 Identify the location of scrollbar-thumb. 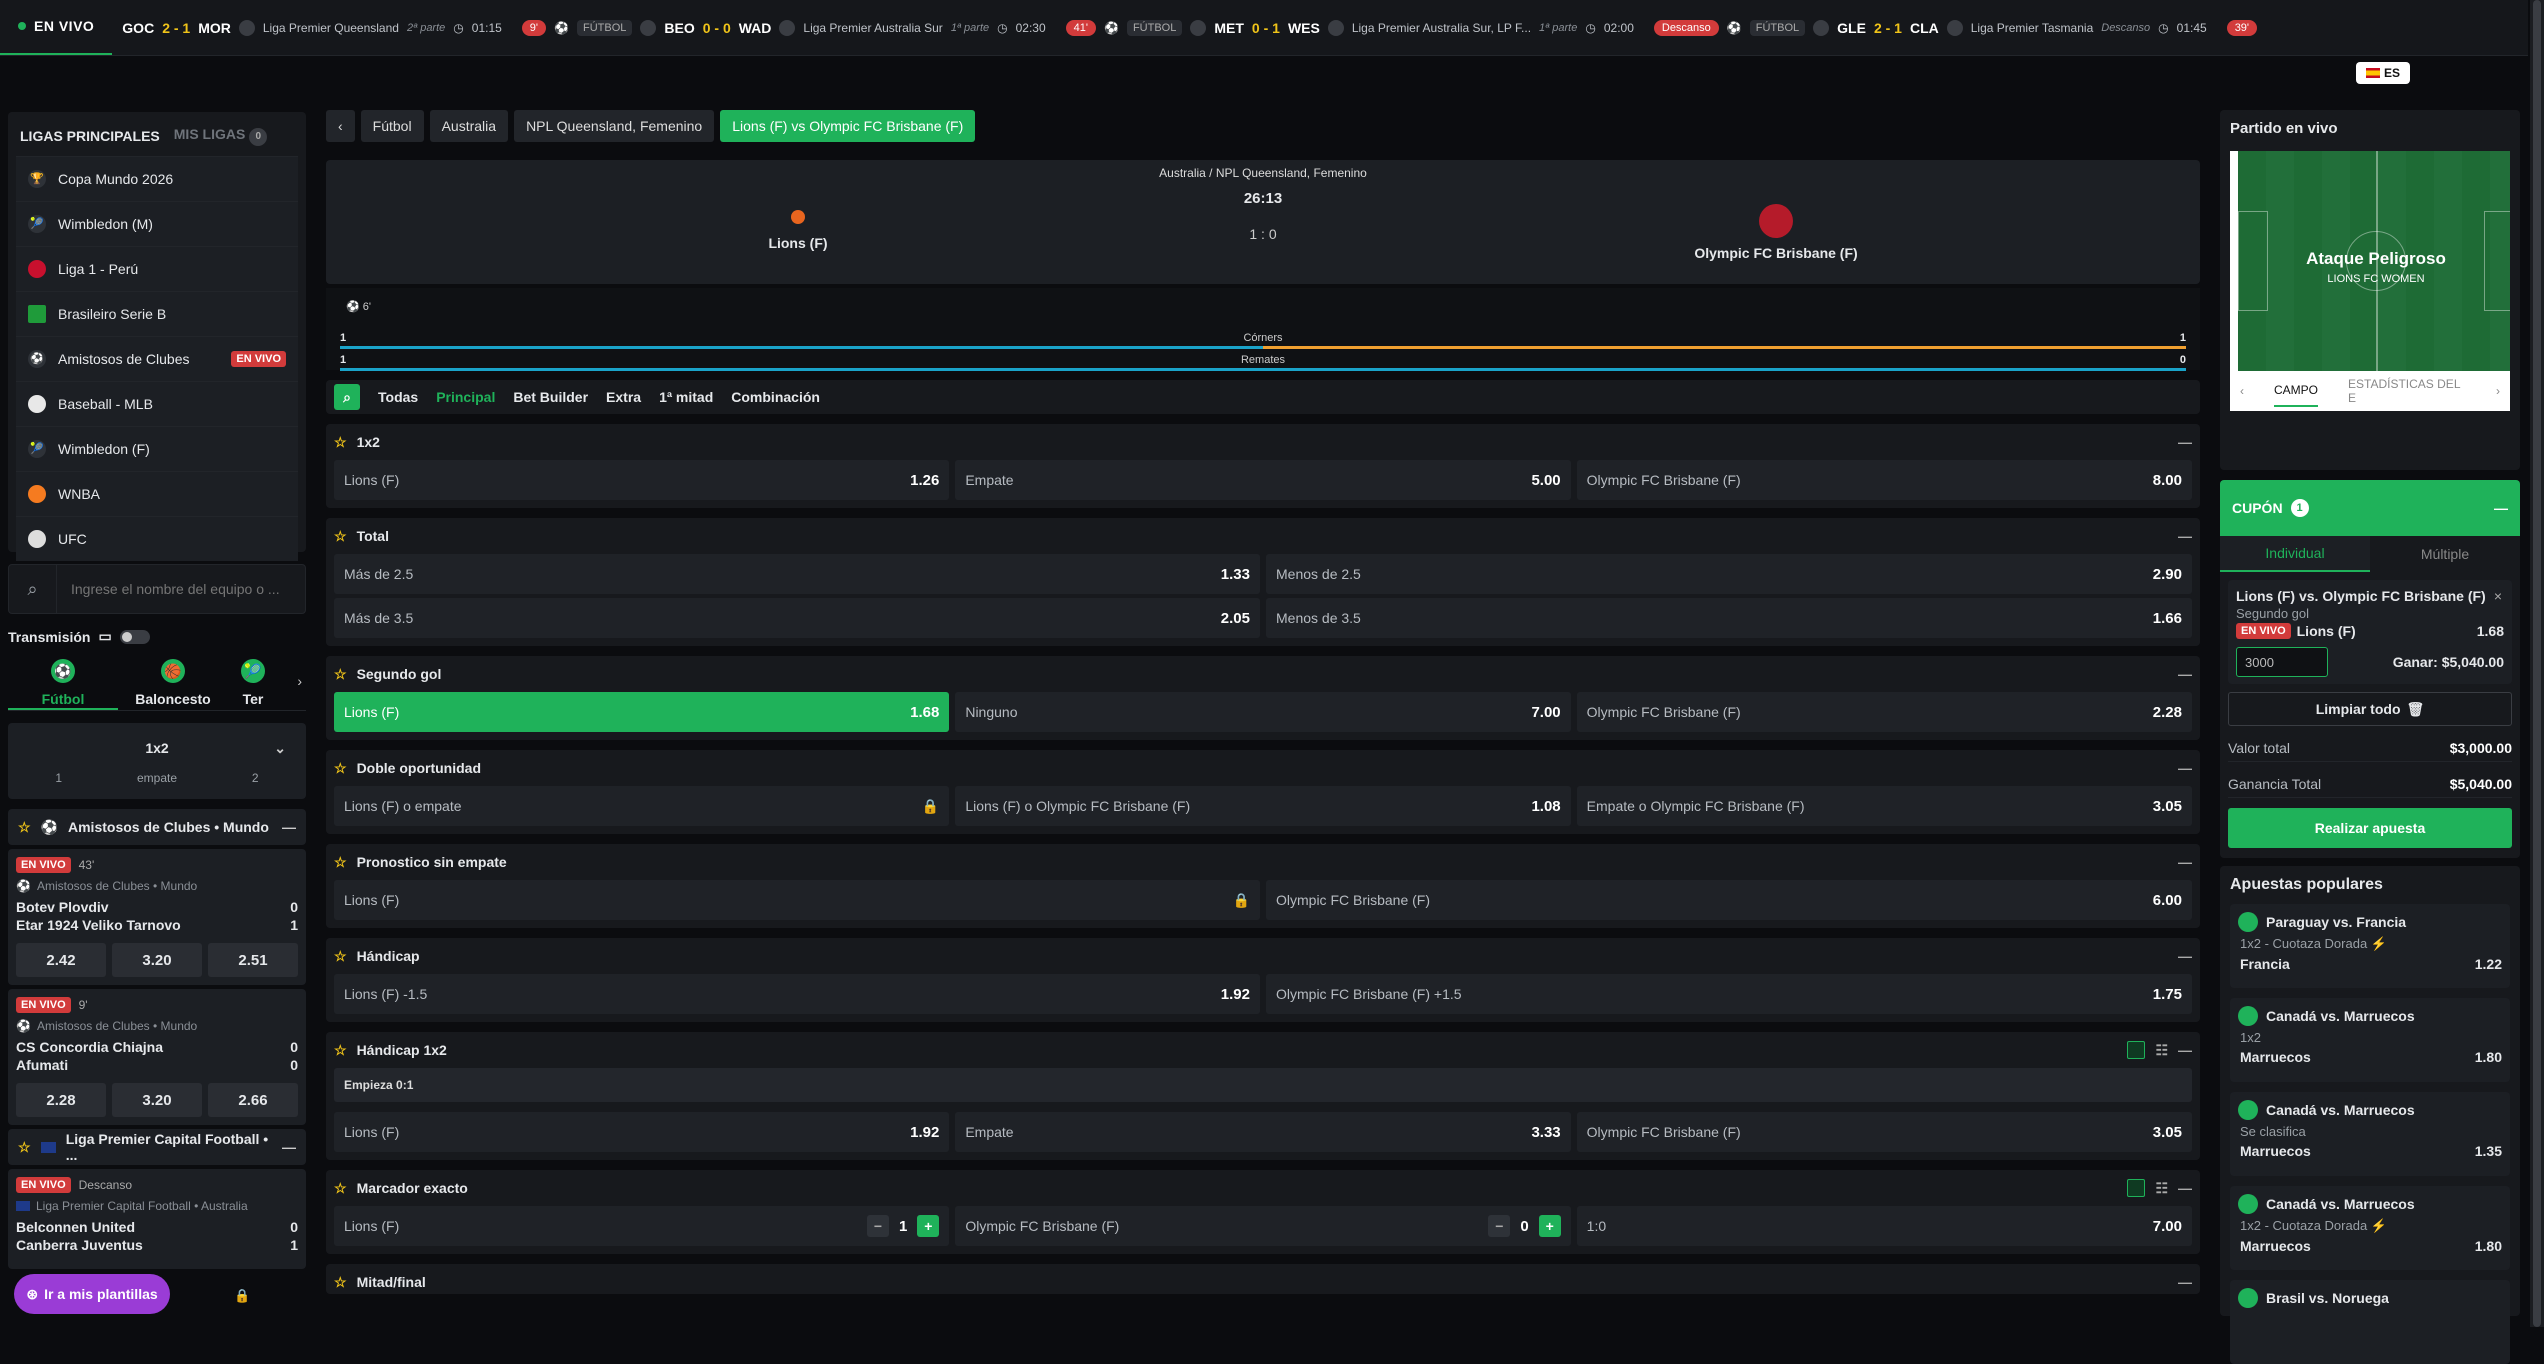
(2537, 663).